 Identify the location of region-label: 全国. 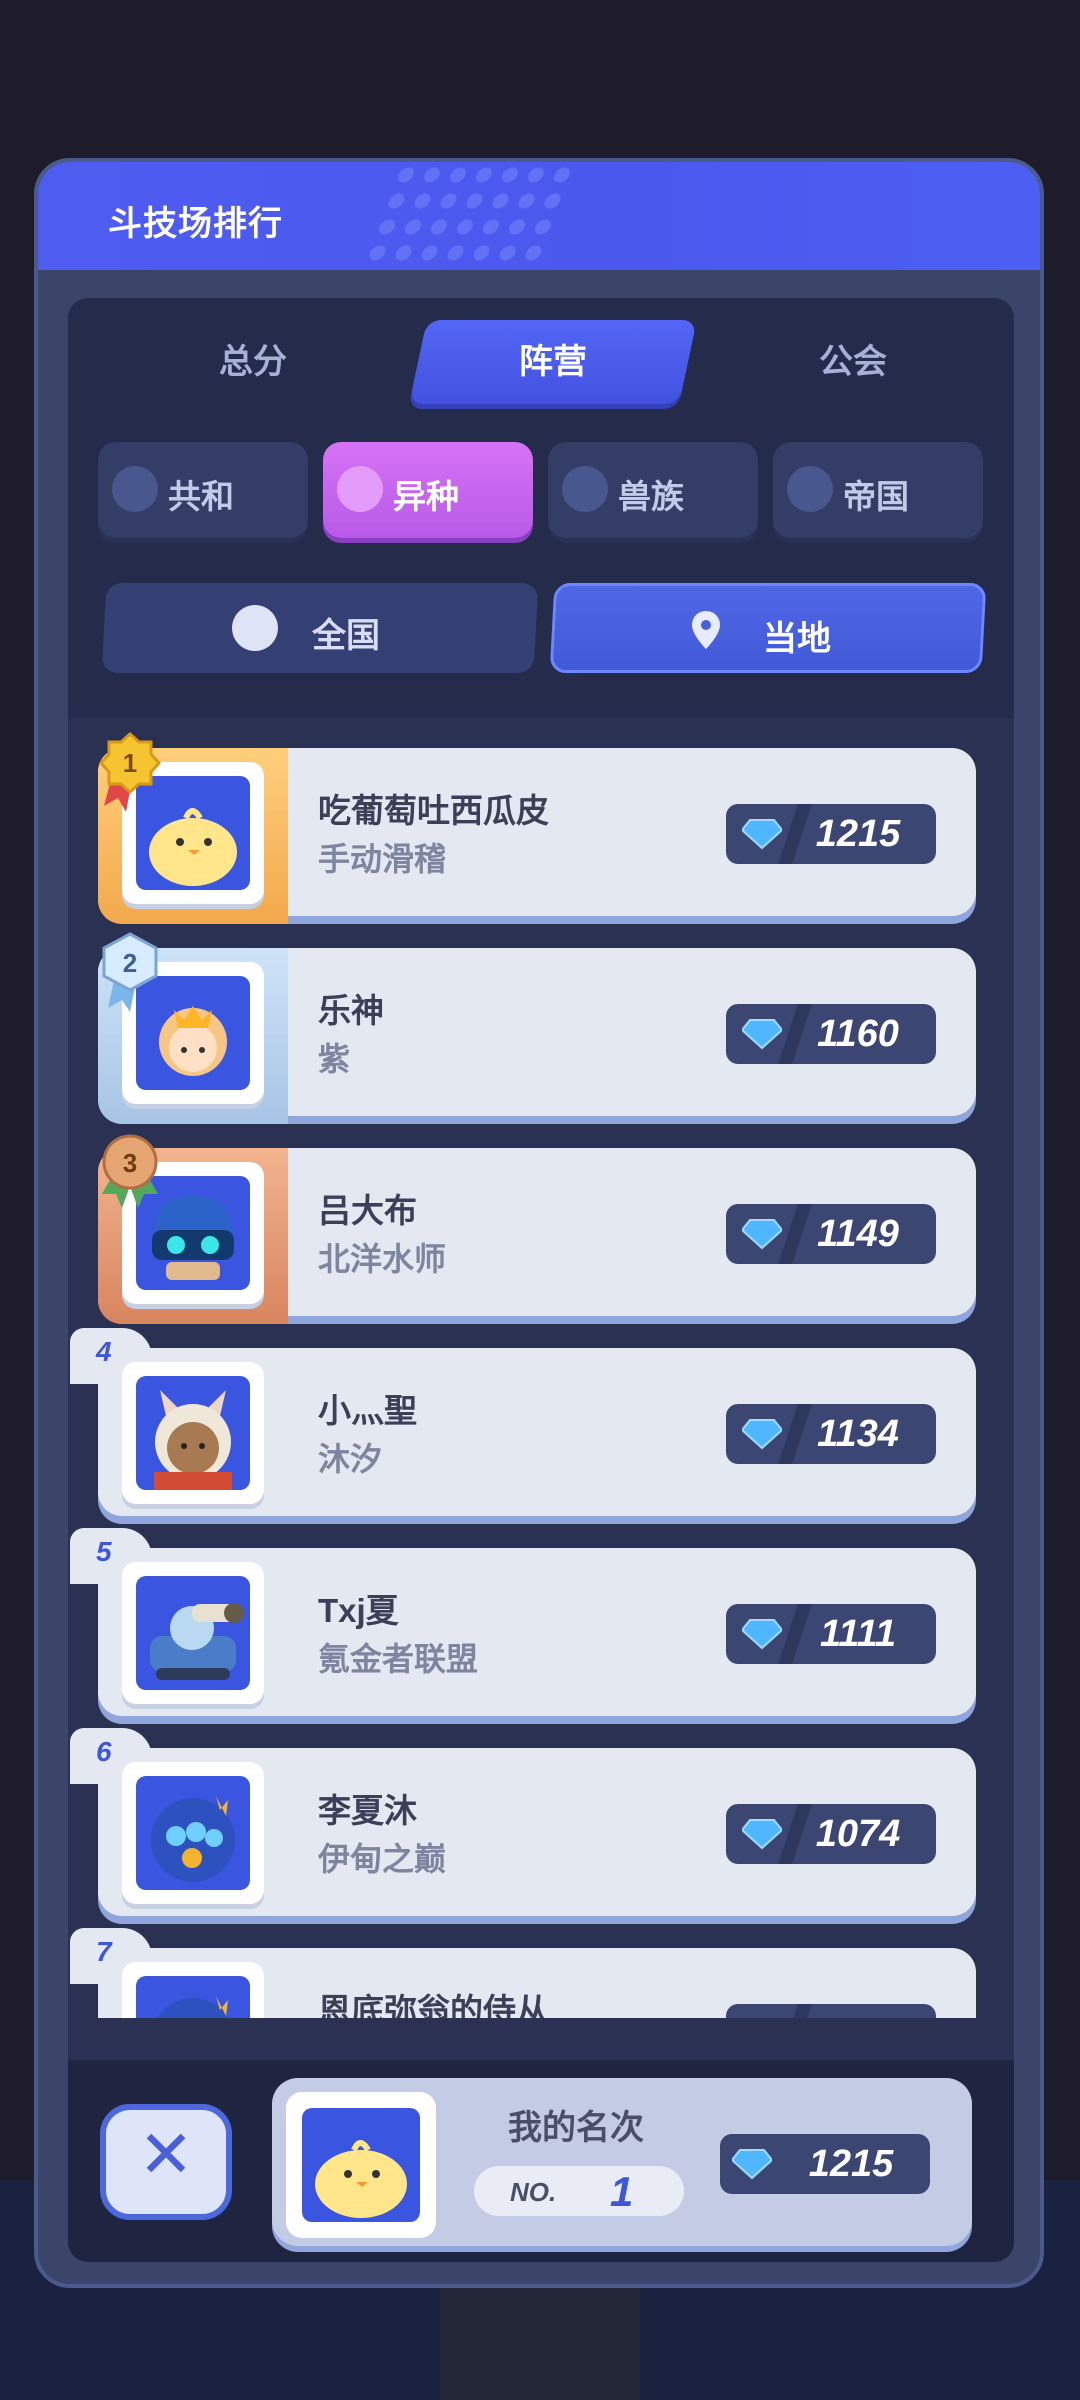
(346, 636).